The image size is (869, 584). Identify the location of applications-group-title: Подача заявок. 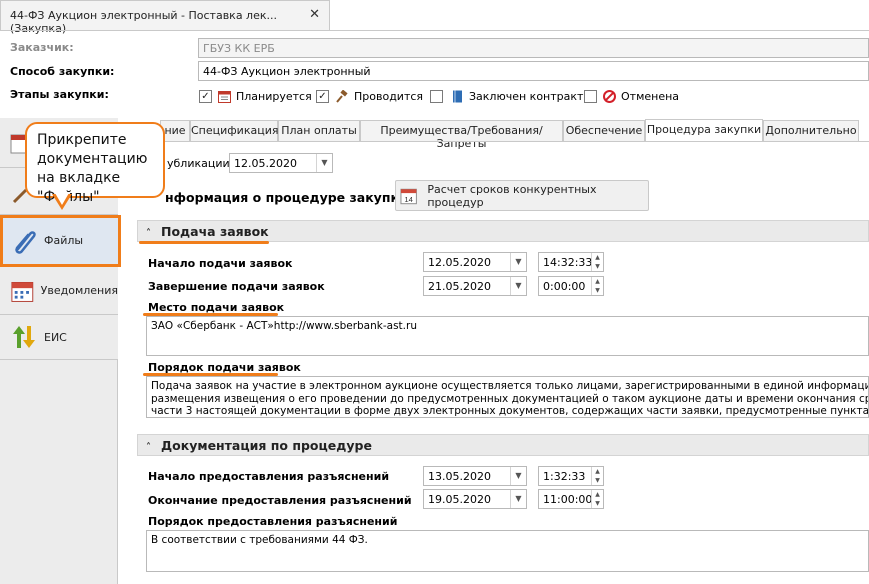
(215, 231).